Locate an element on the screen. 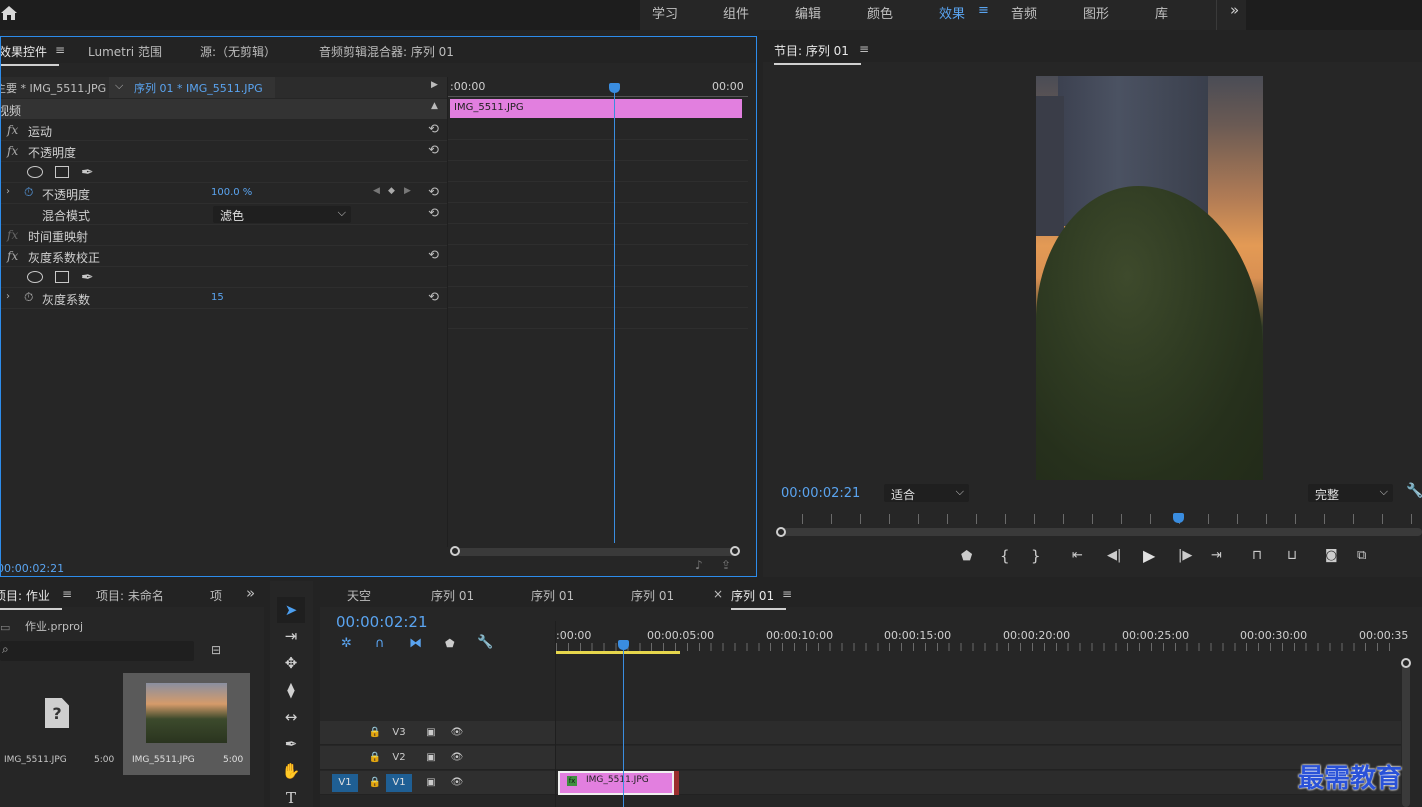  effect-row-time-remap: fx 时间重映射 is located at coordinates (224, 235).